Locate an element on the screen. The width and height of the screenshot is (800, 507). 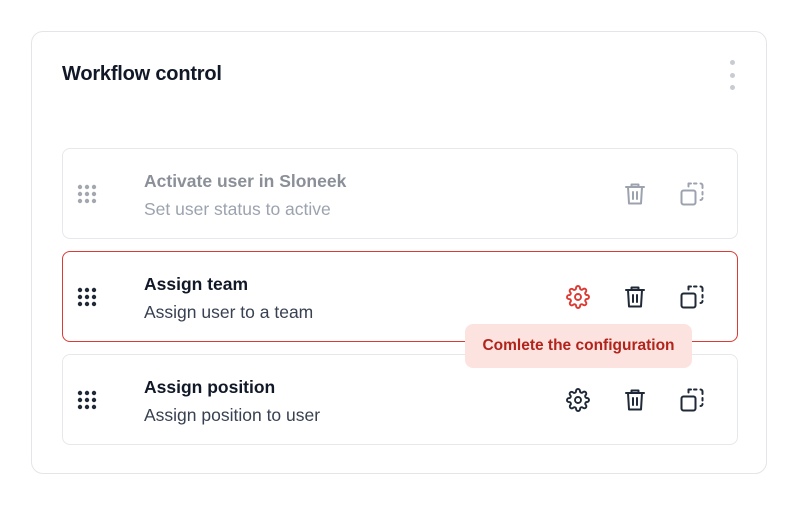
step-title: Assign team is located at coordinates (196, 284).